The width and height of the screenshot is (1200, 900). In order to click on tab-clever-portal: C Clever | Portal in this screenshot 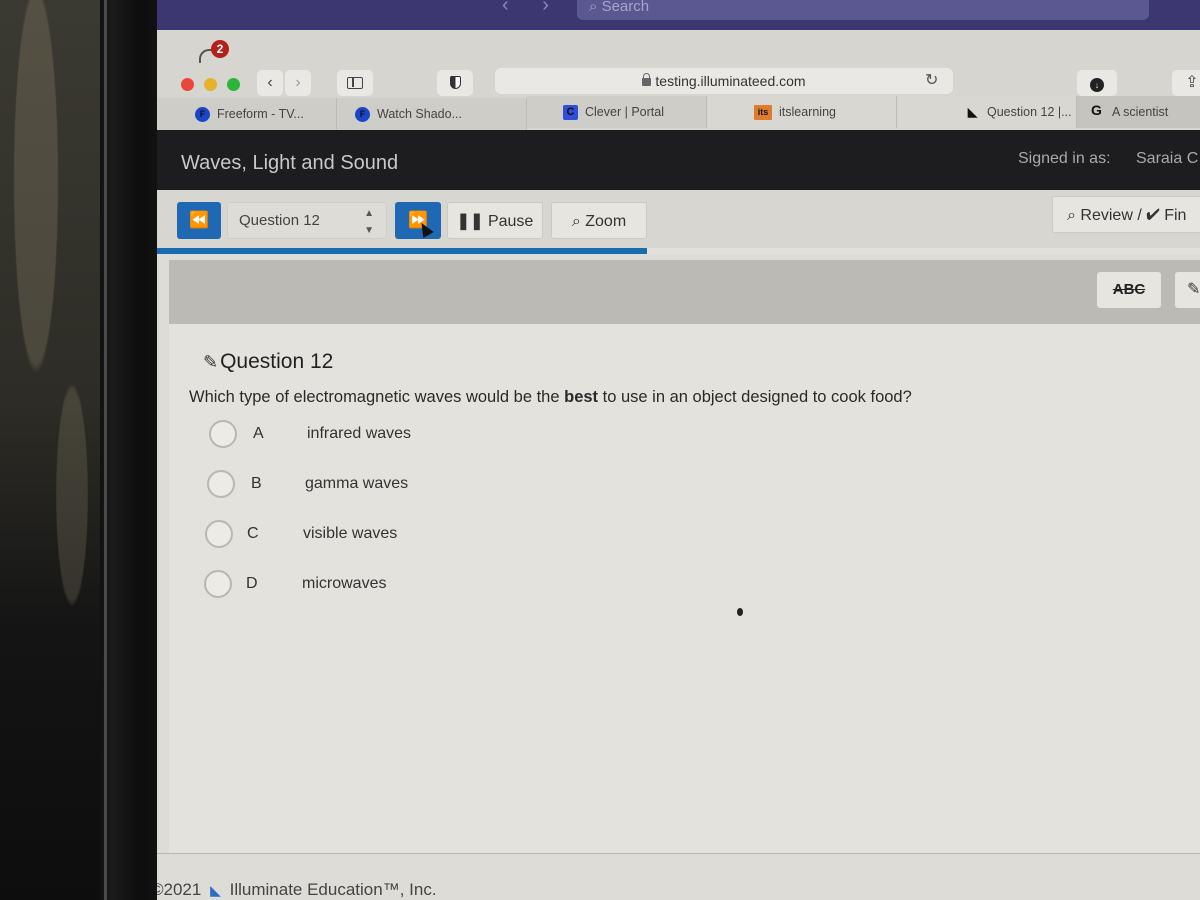, I will do `click(617, 112)`.